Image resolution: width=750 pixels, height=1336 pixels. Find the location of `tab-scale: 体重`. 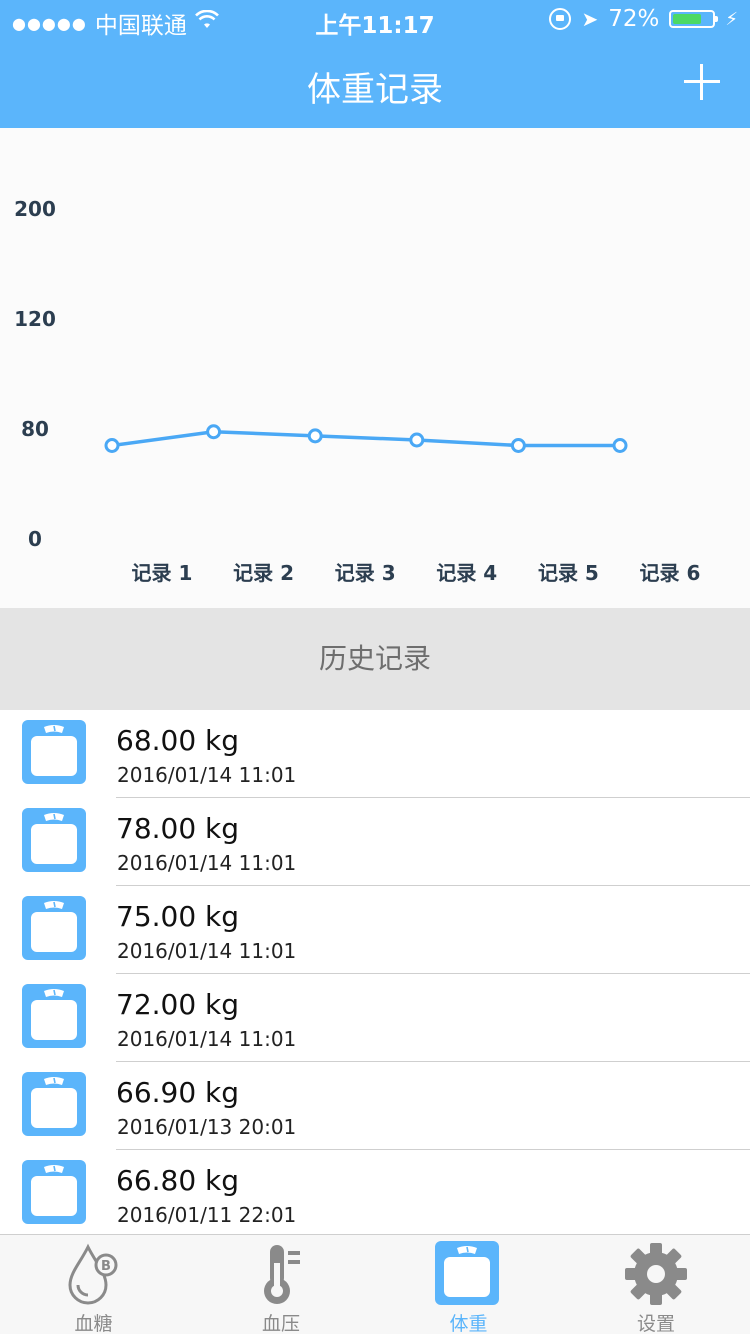

tab-scale: 体重 is located at coordinates (468, 1285).